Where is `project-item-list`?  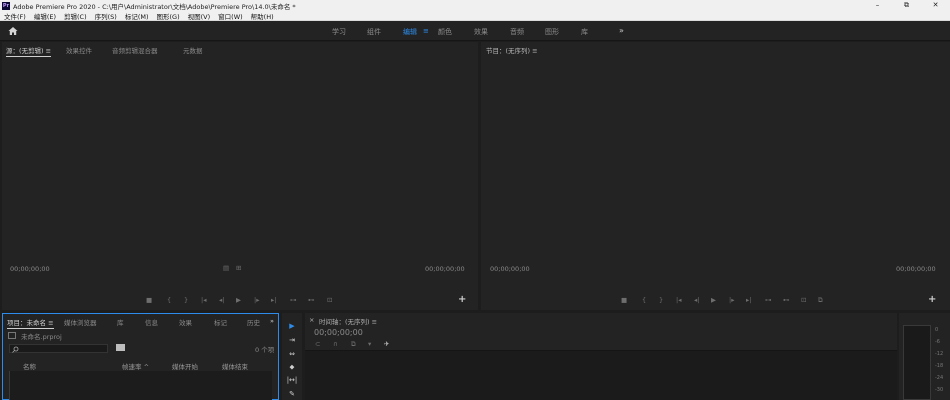 project-item-list is located at coordinates (140, 385).